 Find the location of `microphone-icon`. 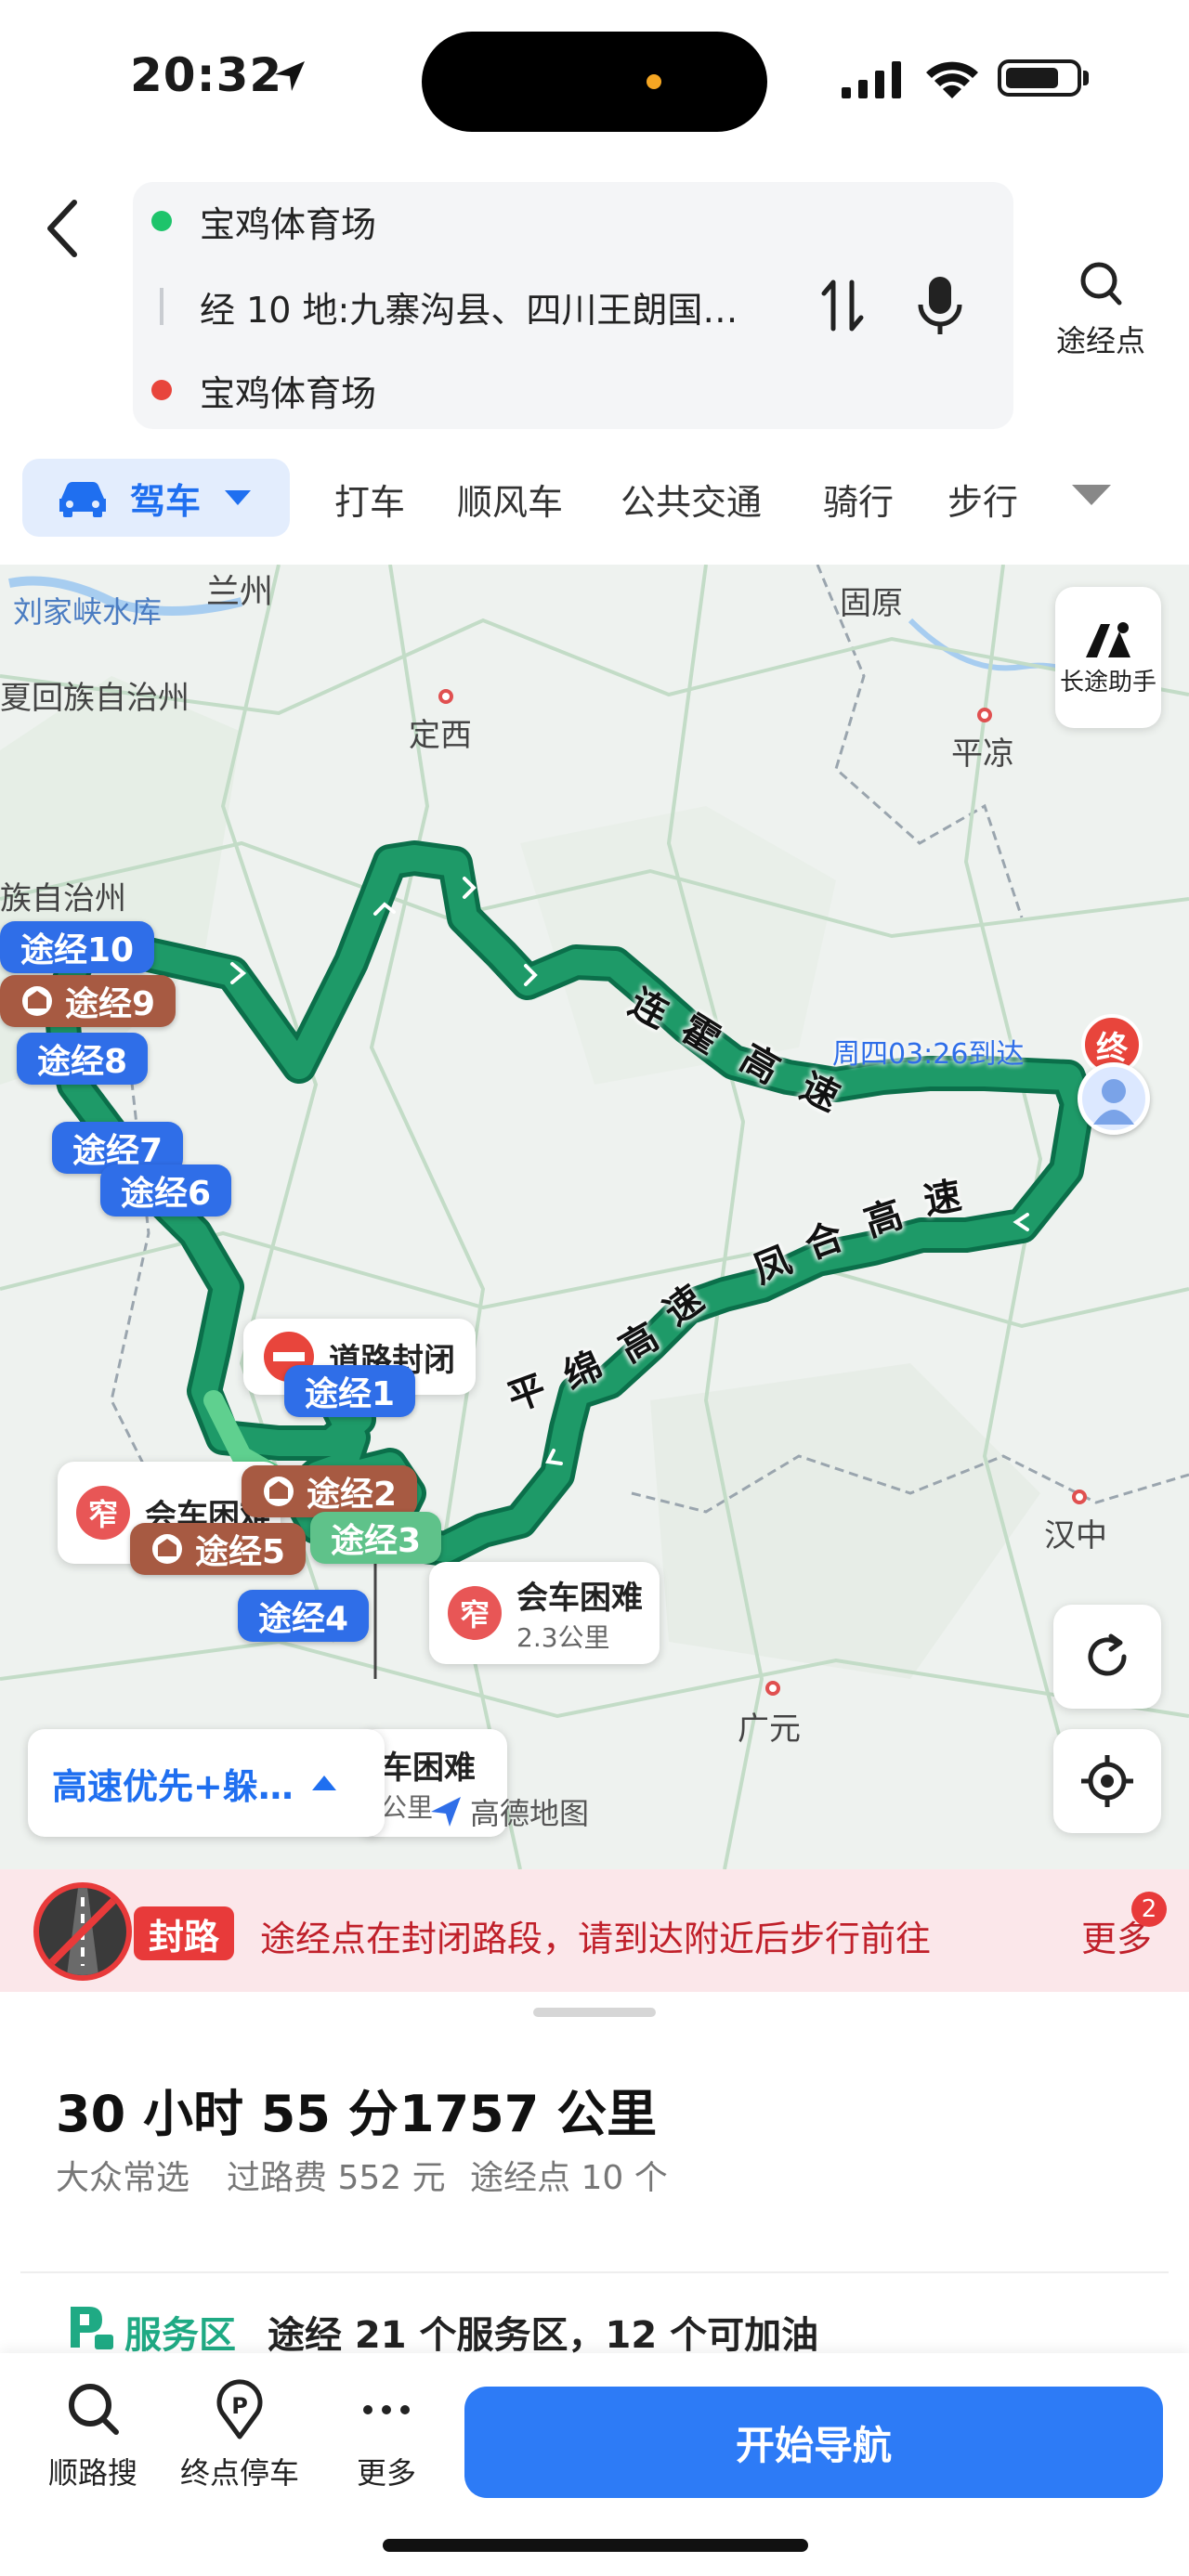

microphone-icon is located at coordinates (940, 305).